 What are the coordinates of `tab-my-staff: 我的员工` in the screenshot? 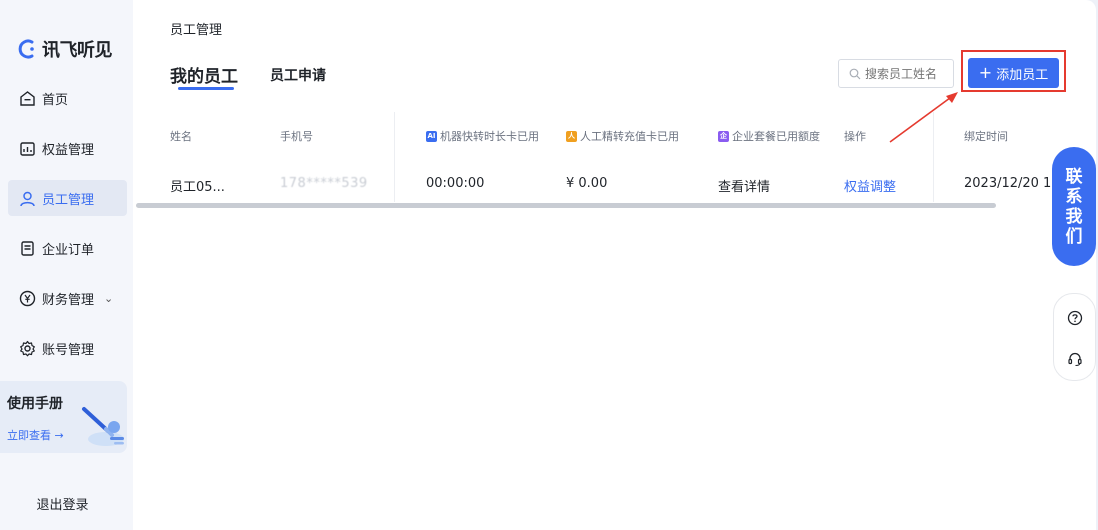 It's located at (204, 74).